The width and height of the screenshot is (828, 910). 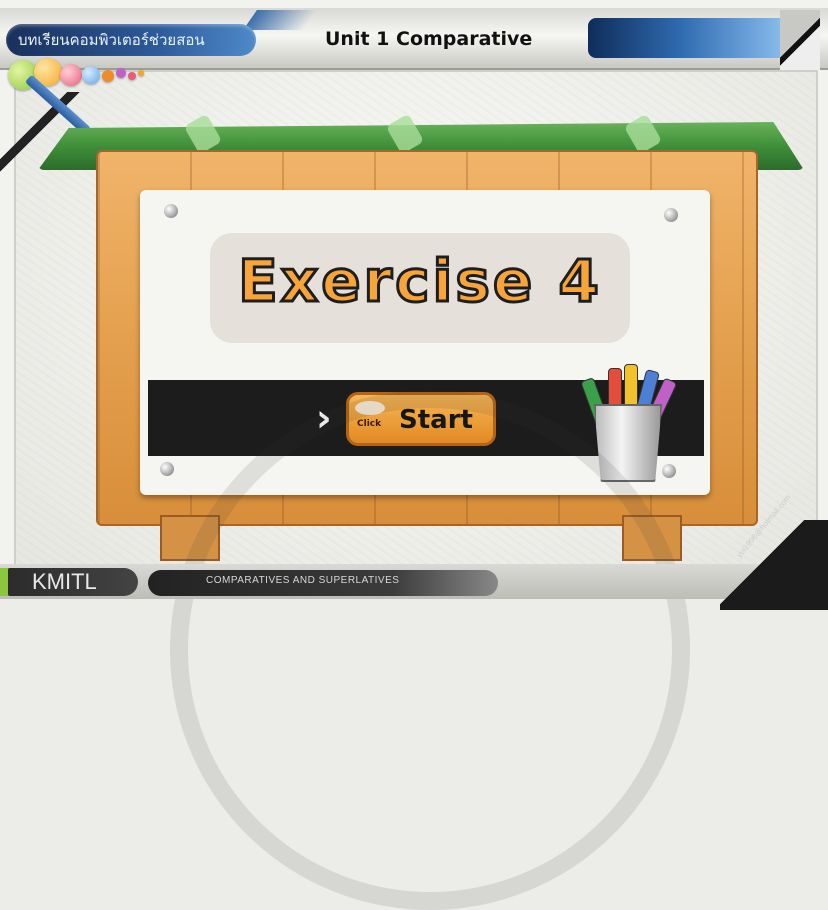 I want to click on footer-subtitle: COMPARATIVES AND SUPERLATIVES, so click(x=303, y=580).